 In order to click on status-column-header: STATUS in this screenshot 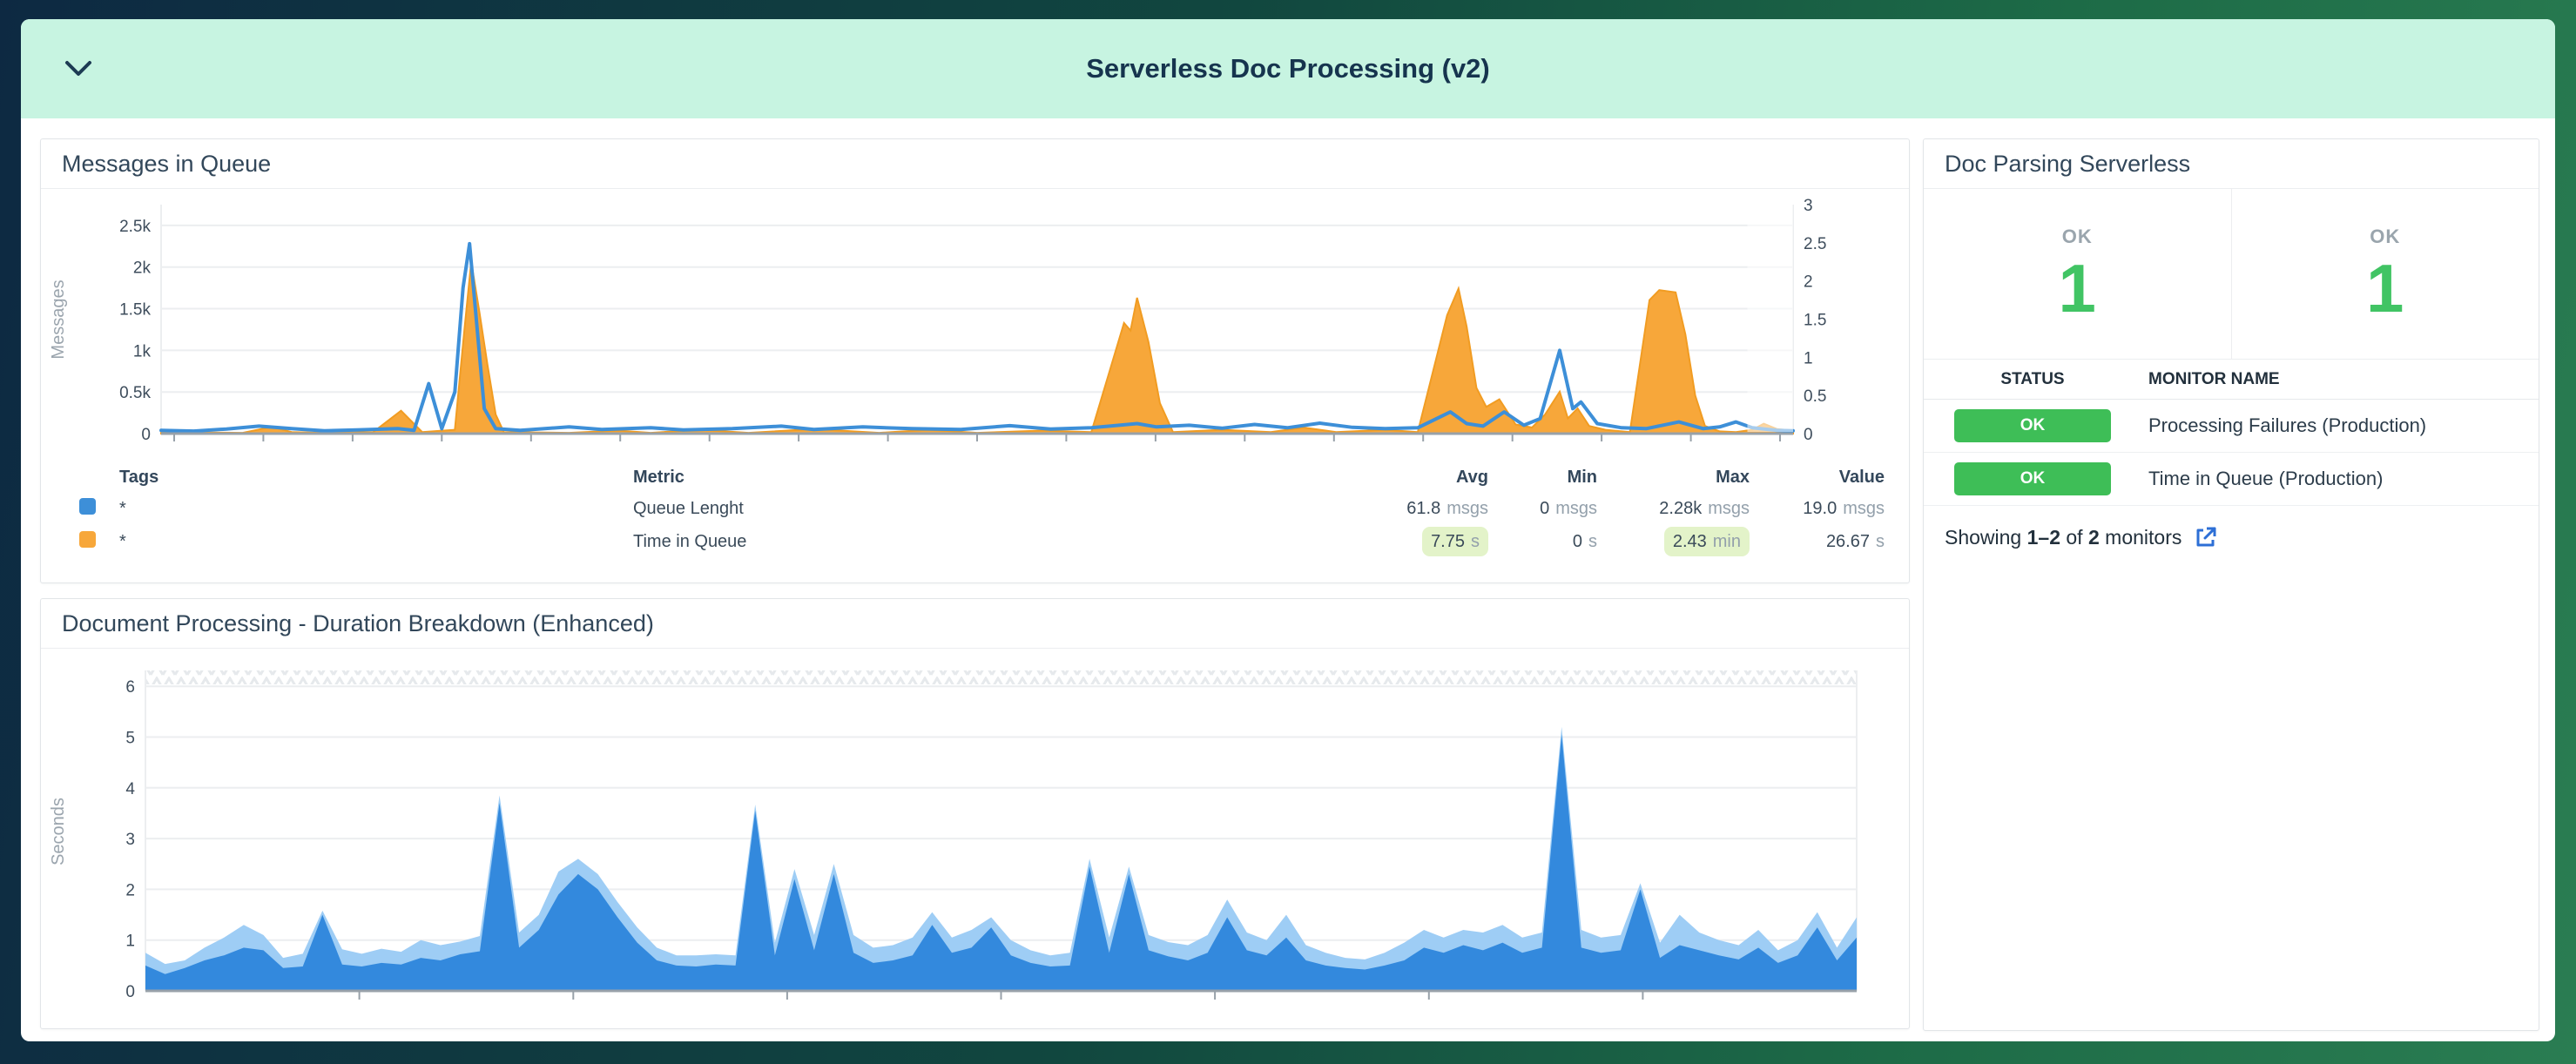, I will do `click(2033, 378)`.